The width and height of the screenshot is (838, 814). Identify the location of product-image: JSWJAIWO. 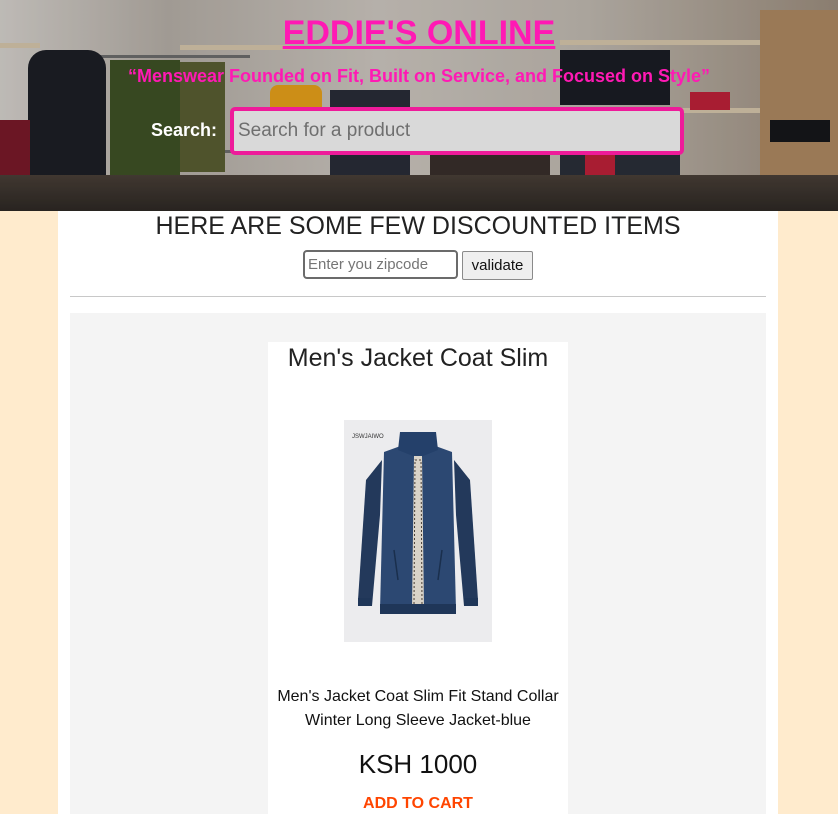
(418, 531).